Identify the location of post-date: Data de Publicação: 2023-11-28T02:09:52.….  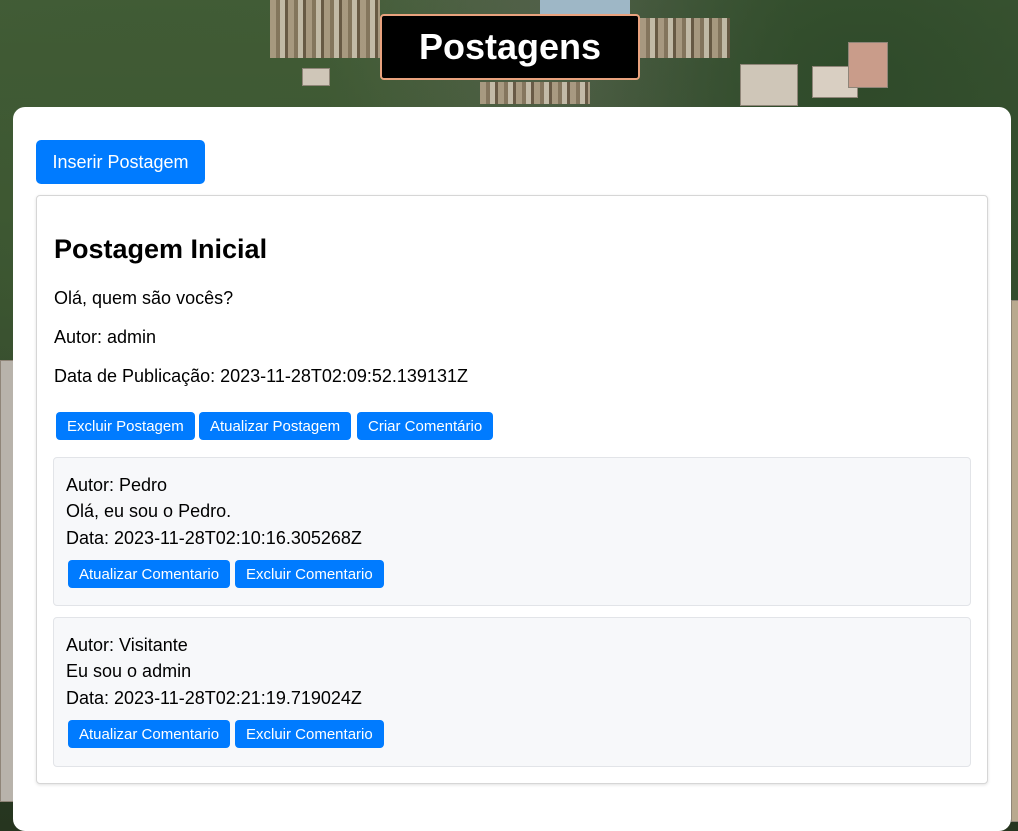
(261, 376).